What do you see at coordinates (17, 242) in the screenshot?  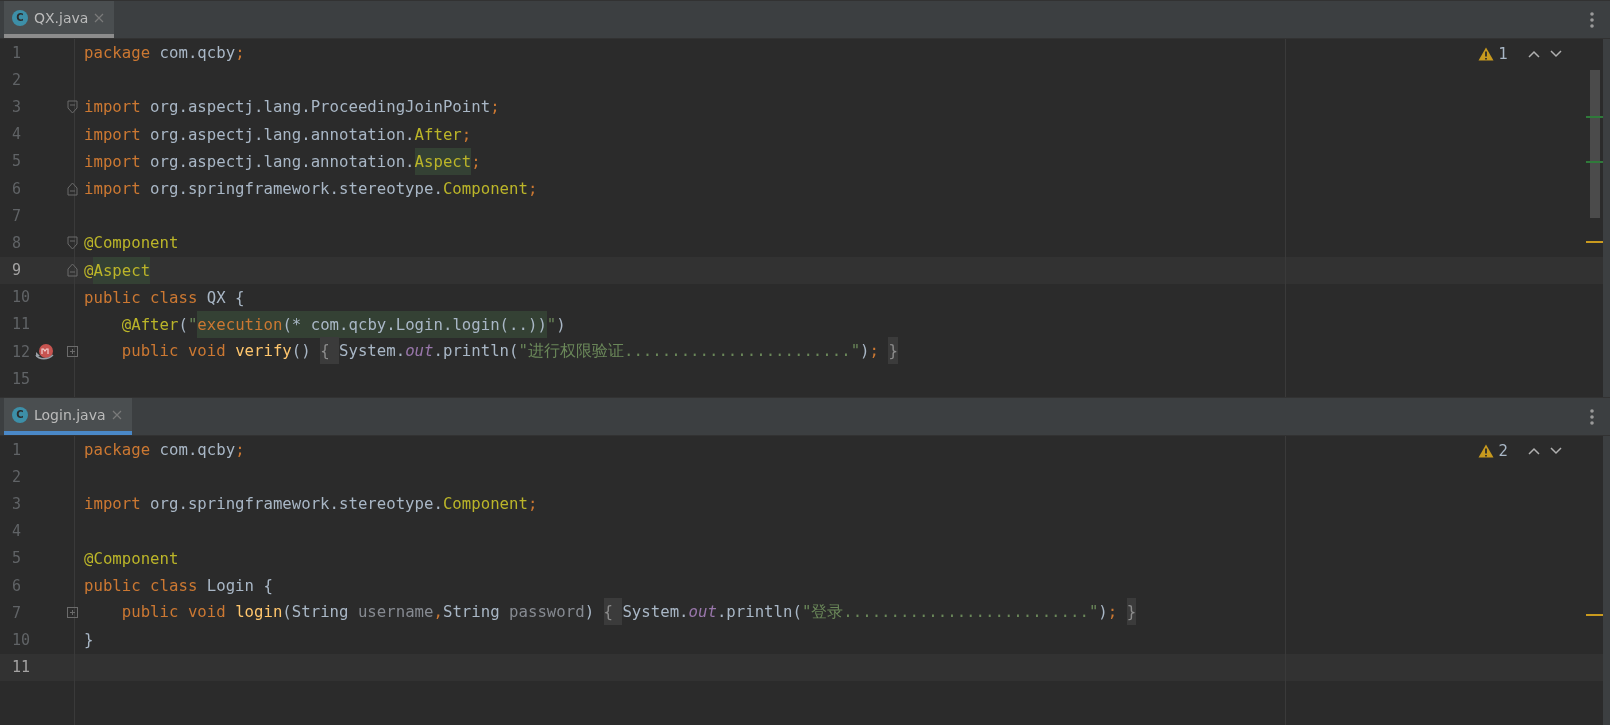 I see `line-number: 8` at bounding box center [17, 242].